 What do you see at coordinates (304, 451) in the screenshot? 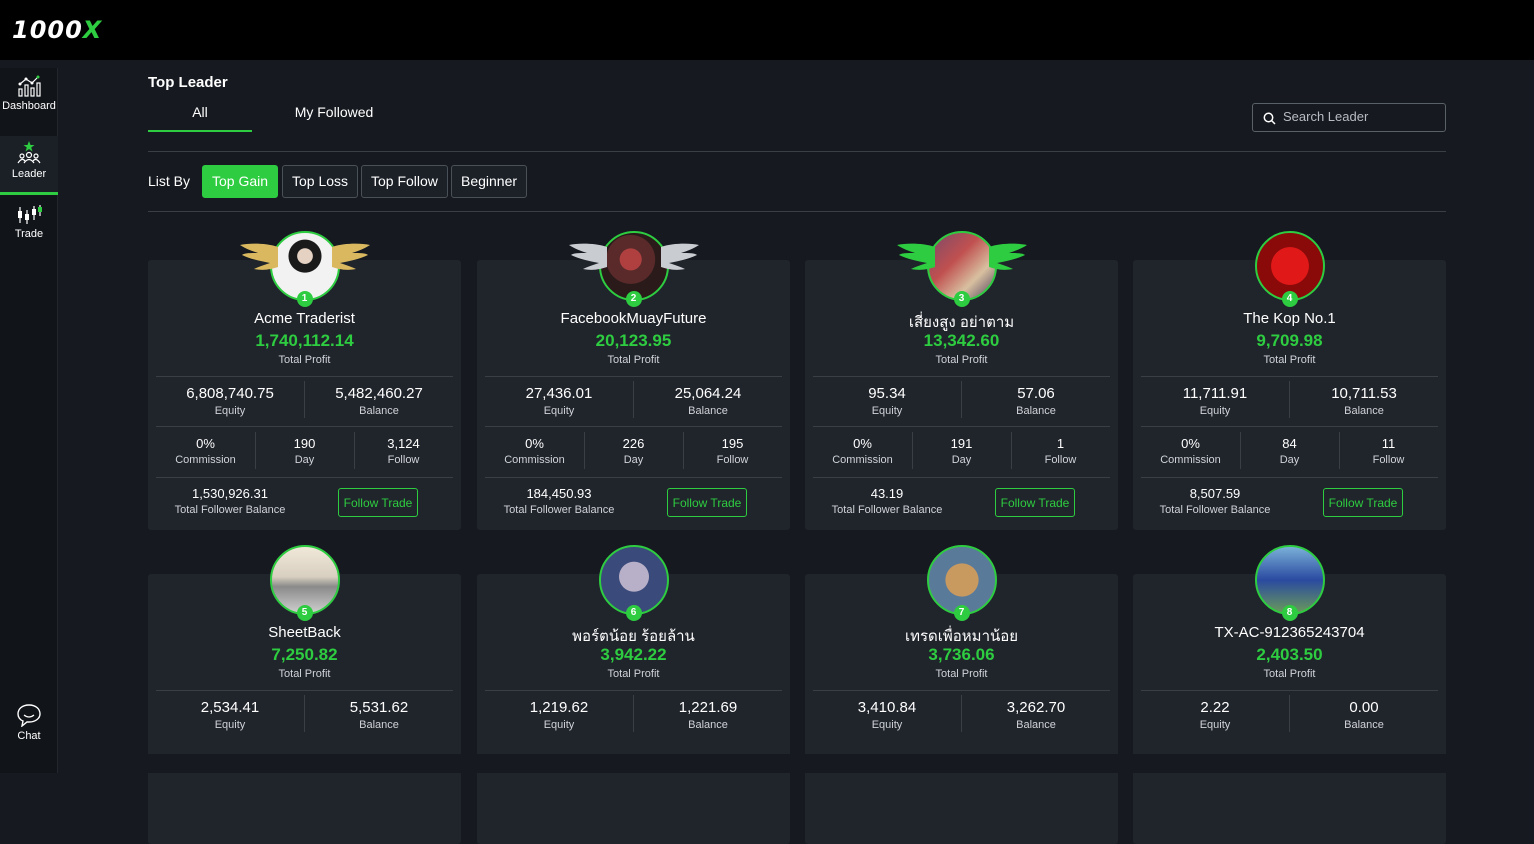
I see `day-stat: 190 Day` at bounding box center [304, 451].